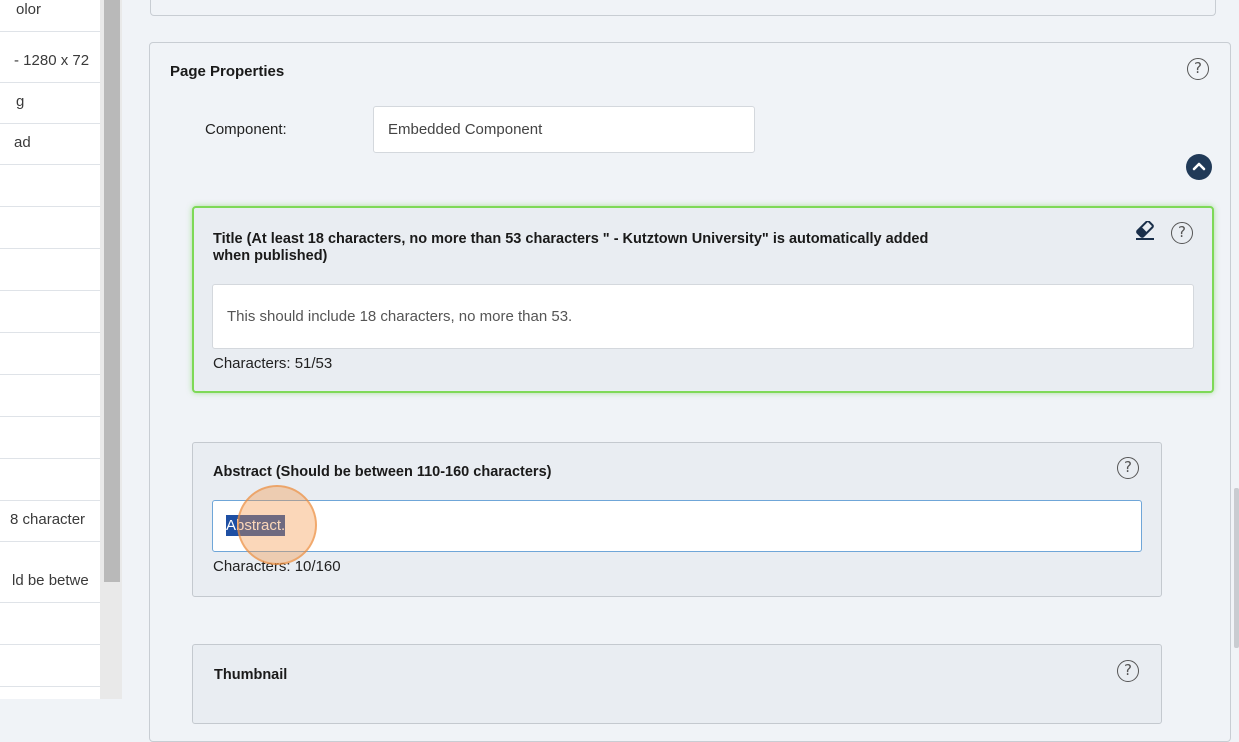 This screenshot has width=1239, height=742. I want to click on sidebar-item: - 1280 x 72, so click(50, 62).